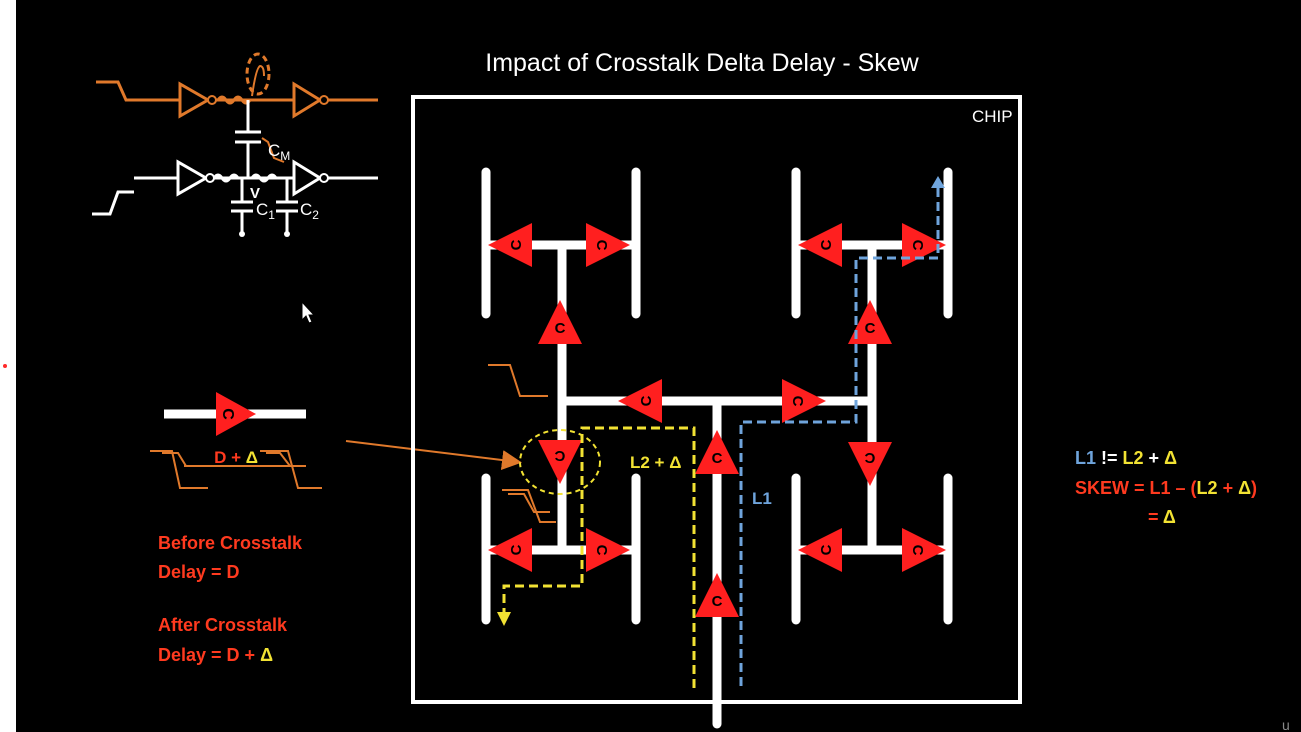  I want to click on aggressor-driver-buffer, so click(195, 100).